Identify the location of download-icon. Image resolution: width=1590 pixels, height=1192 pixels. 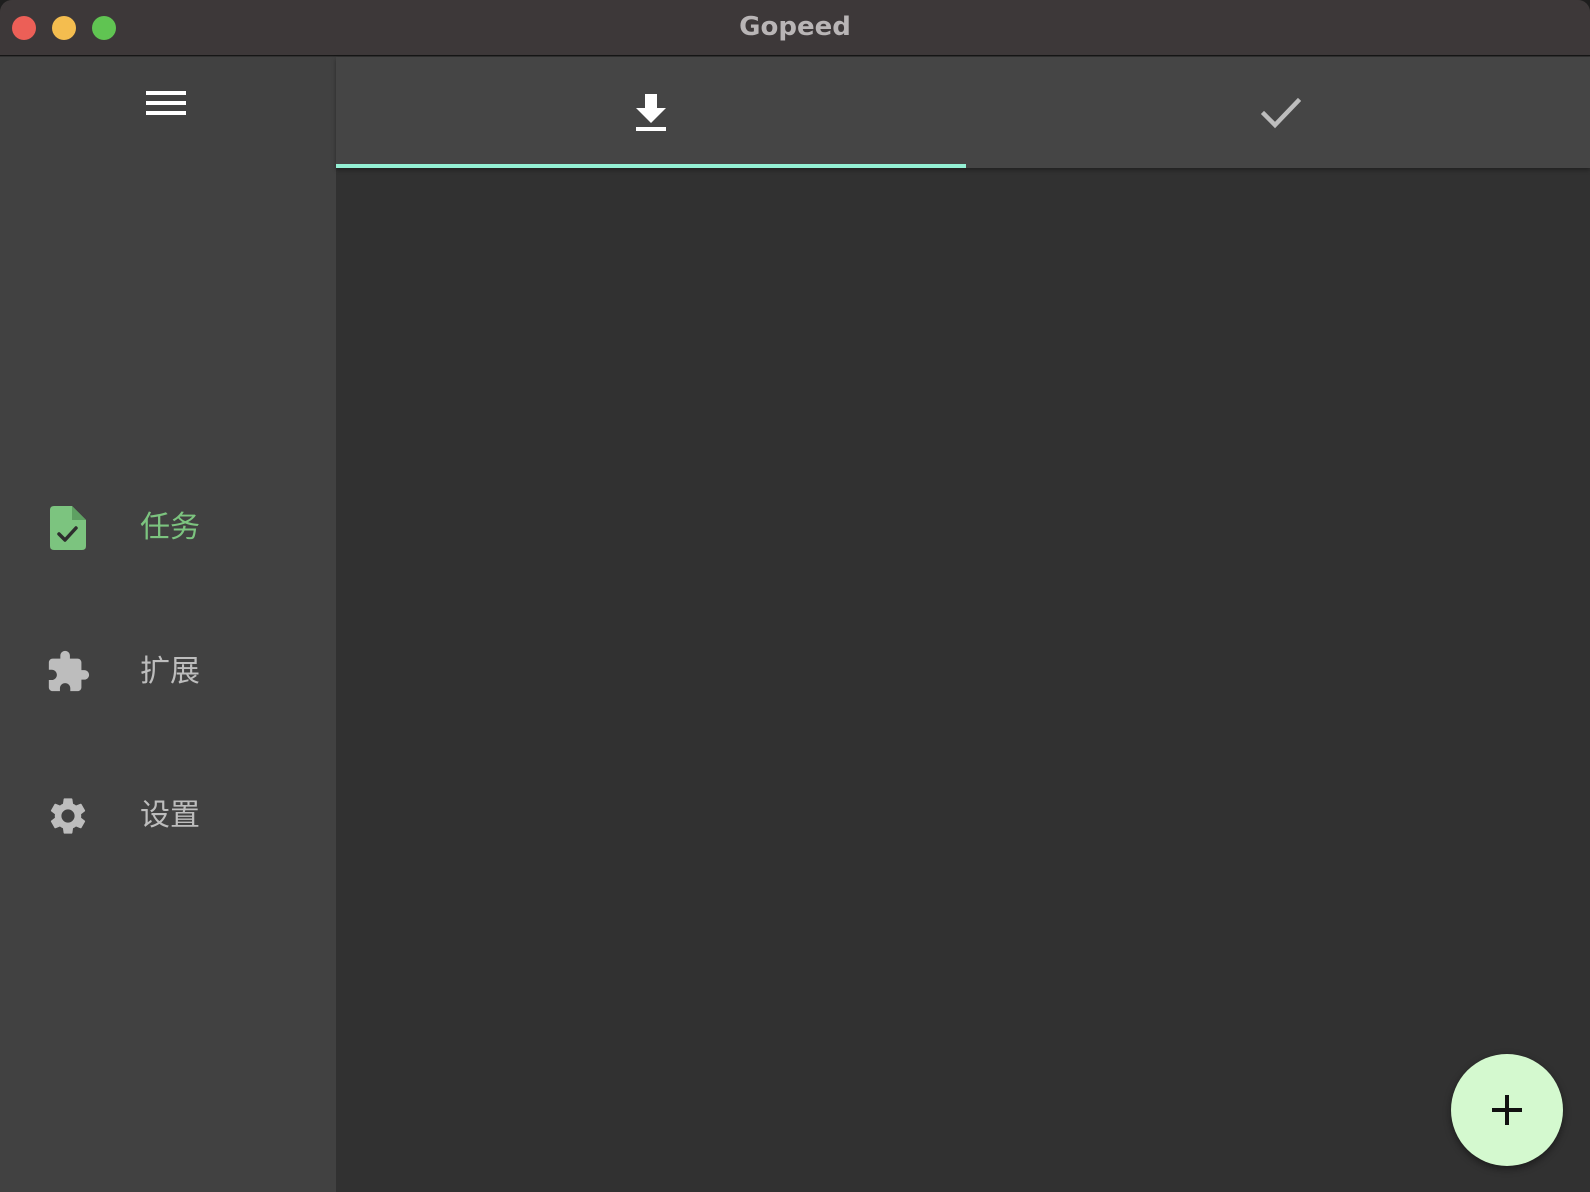
(651, 112).